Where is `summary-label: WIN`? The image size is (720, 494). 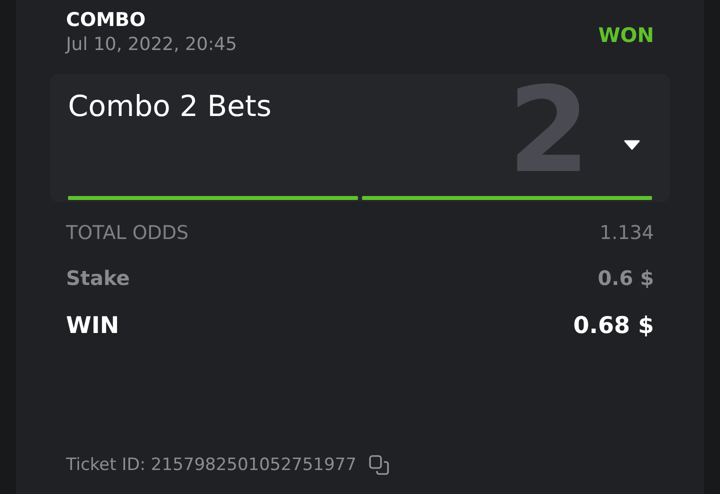 summary-label: WIN is located at coordinates (93, 326).